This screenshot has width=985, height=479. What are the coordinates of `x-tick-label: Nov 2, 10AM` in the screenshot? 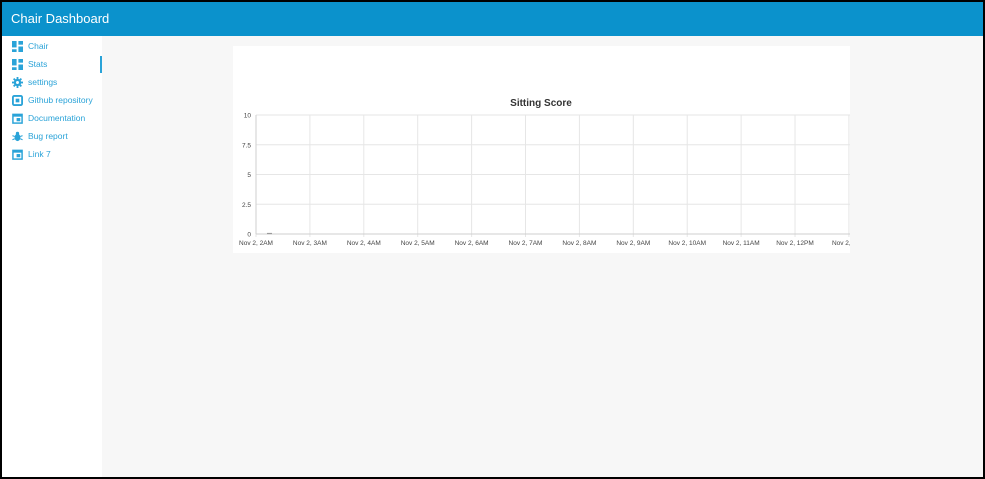 It's located at (687, 243).